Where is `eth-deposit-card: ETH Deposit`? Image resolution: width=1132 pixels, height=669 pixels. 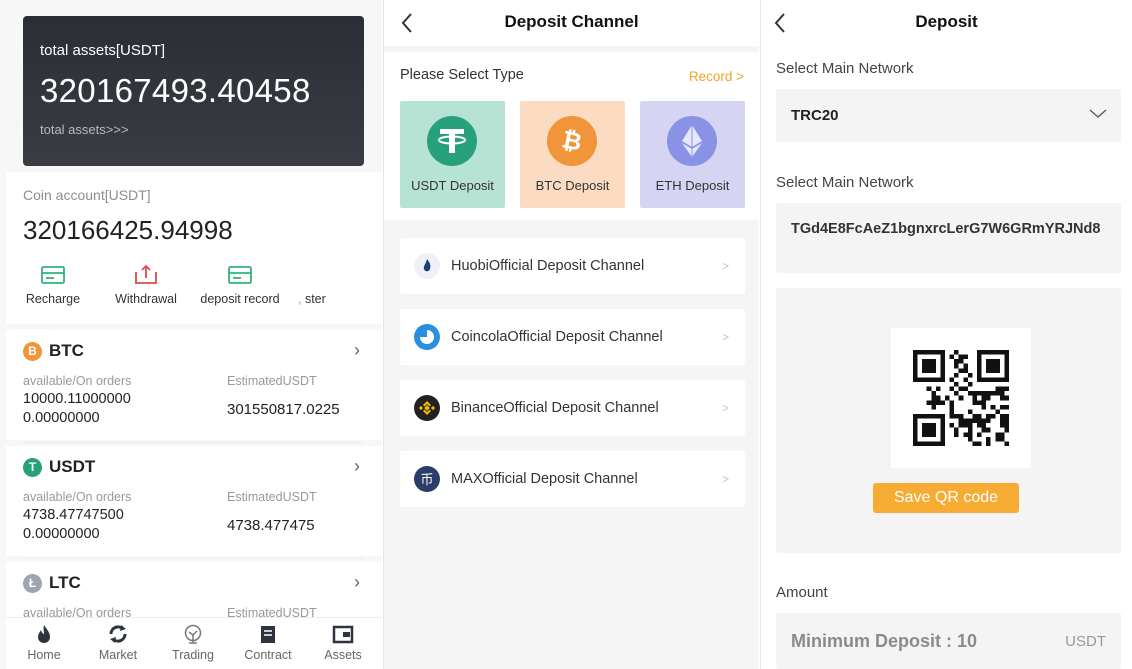
eth-deposit-card: ETH Deposit is located at coordinates (692, 154).